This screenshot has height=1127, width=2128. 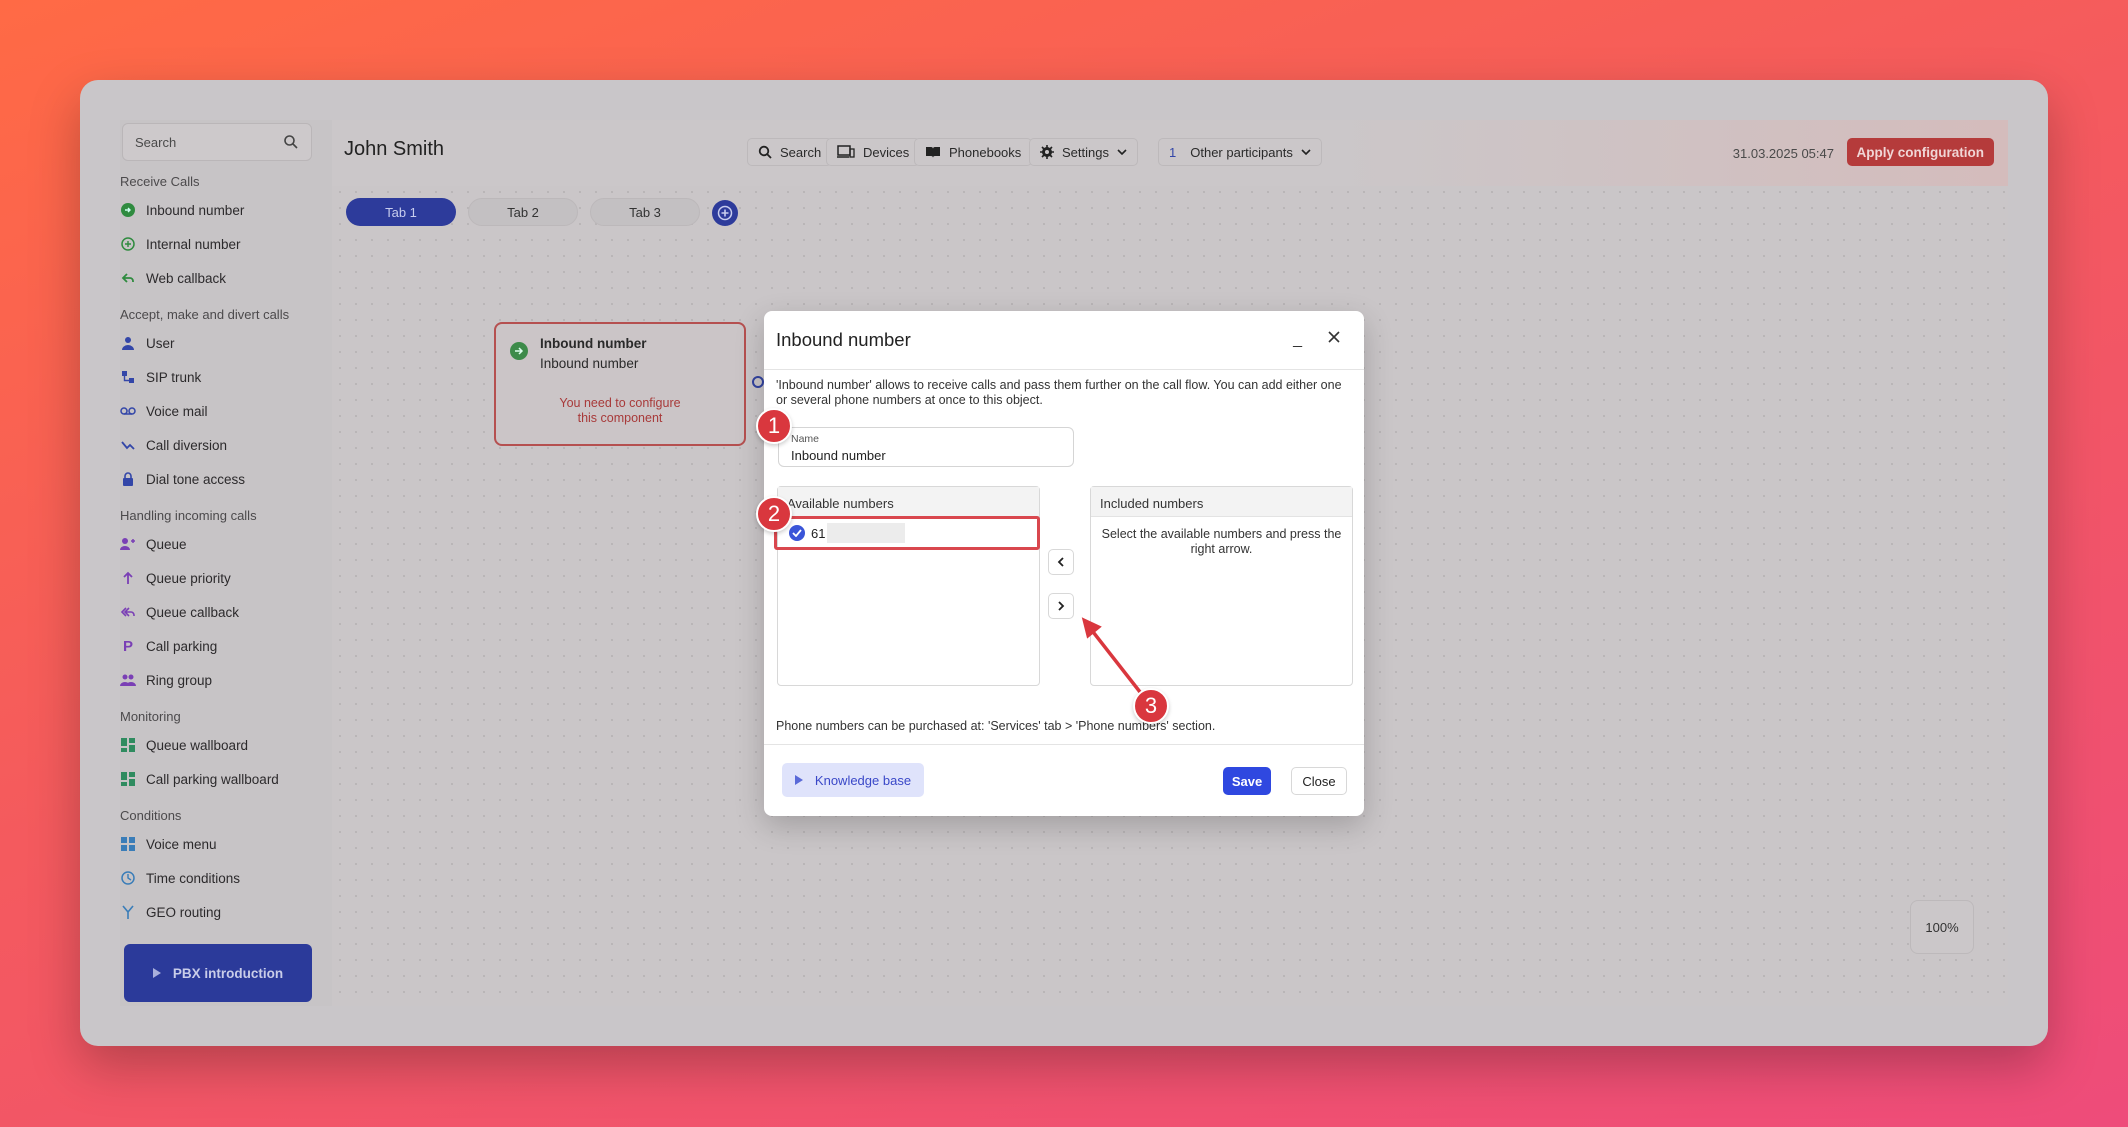 I want to click on parking-icon: P, so click(x=127, y=646).